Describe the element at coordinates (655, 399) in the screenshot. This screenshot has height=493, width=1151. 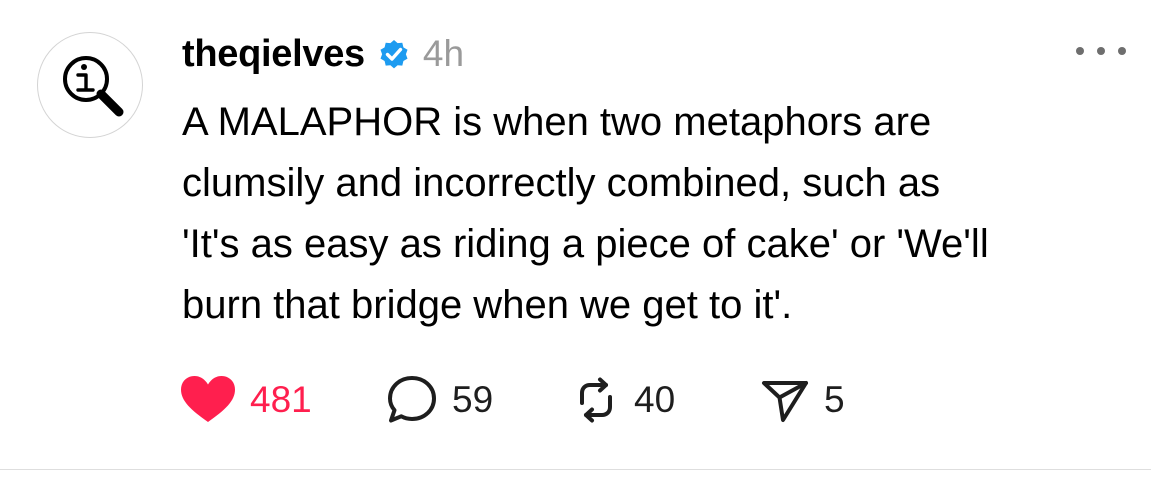
I see `repost-count: 40` at that location.